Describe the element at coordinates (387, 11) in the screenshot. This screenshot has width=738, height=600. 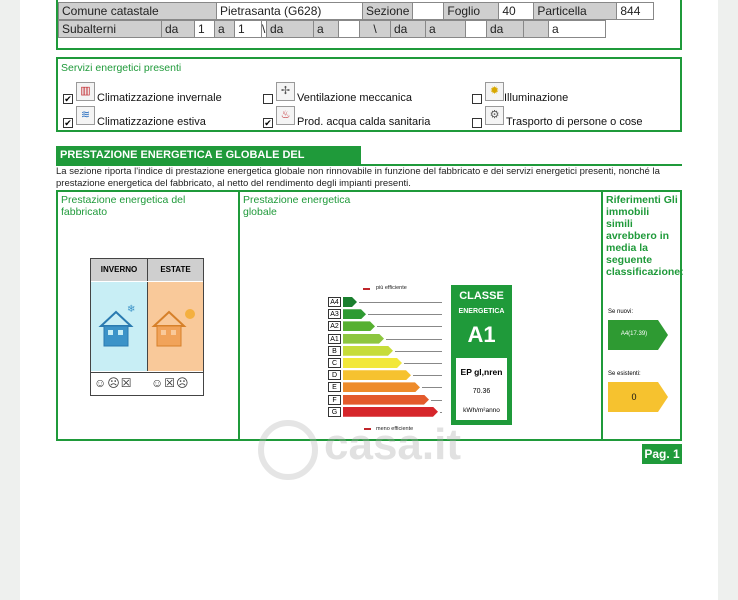
I see `sezione-label: Sezione` at that location.